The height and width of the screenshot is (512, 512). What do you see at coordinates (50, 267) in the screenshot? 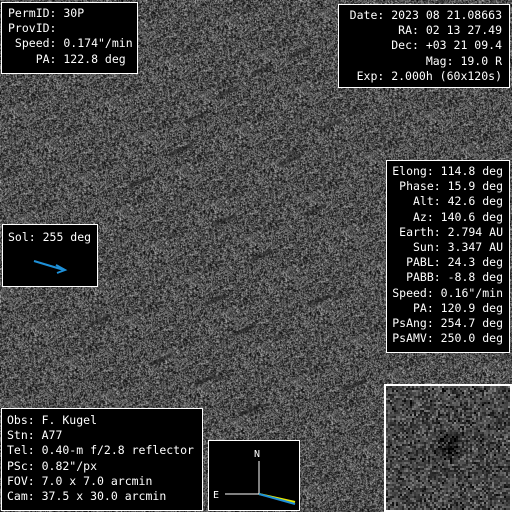
I see `sun-direction-arrow-icon` at bounding box center [50, 267].